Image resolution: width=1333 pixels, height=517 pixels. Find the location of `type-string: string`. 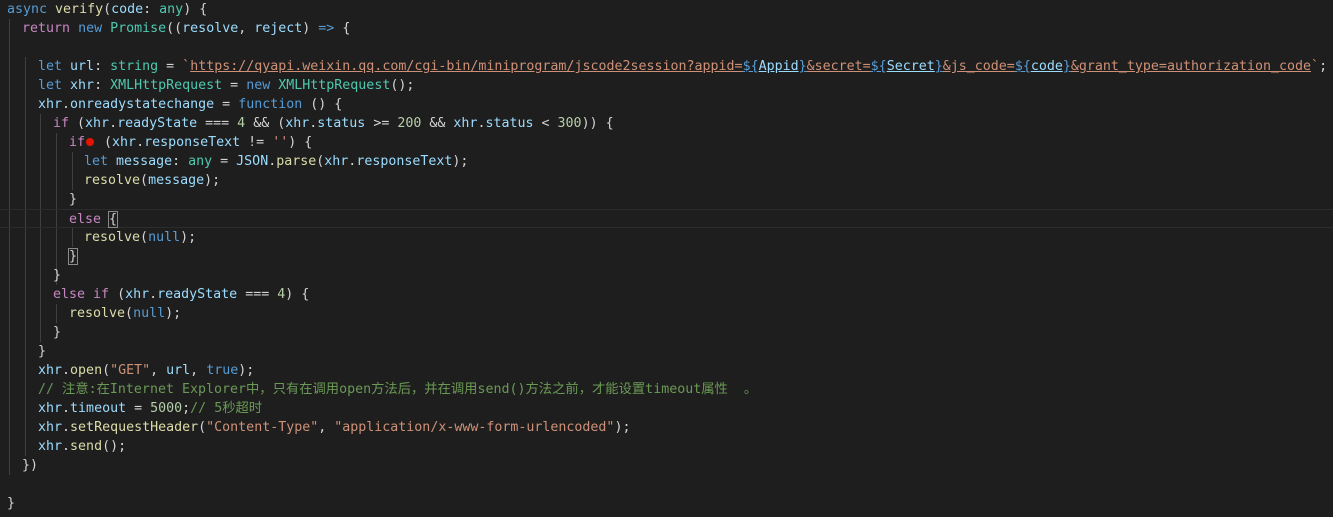

type-string: string is located at coordinates (134, 66).